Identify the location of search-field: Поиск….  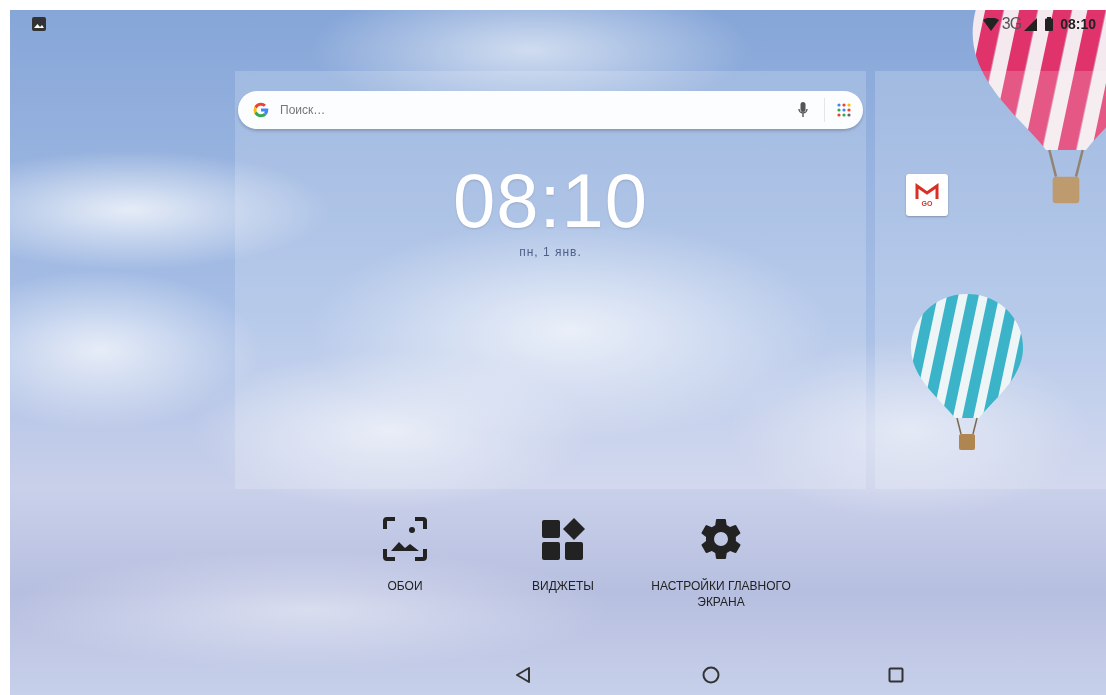
(550, 110).